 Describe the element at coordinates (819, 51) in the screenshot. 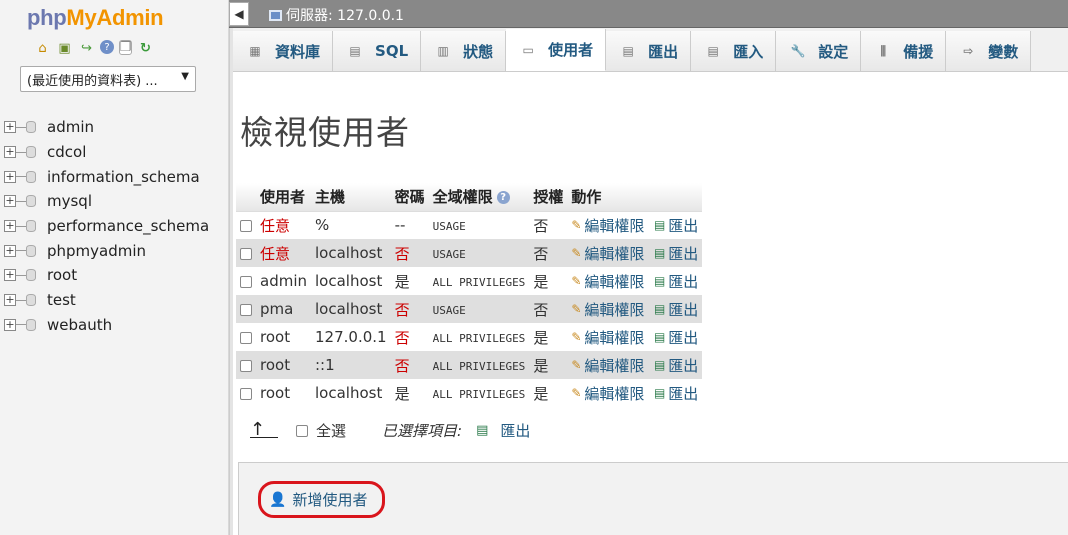

I see `tab-7: 🔧 設定` at that location.